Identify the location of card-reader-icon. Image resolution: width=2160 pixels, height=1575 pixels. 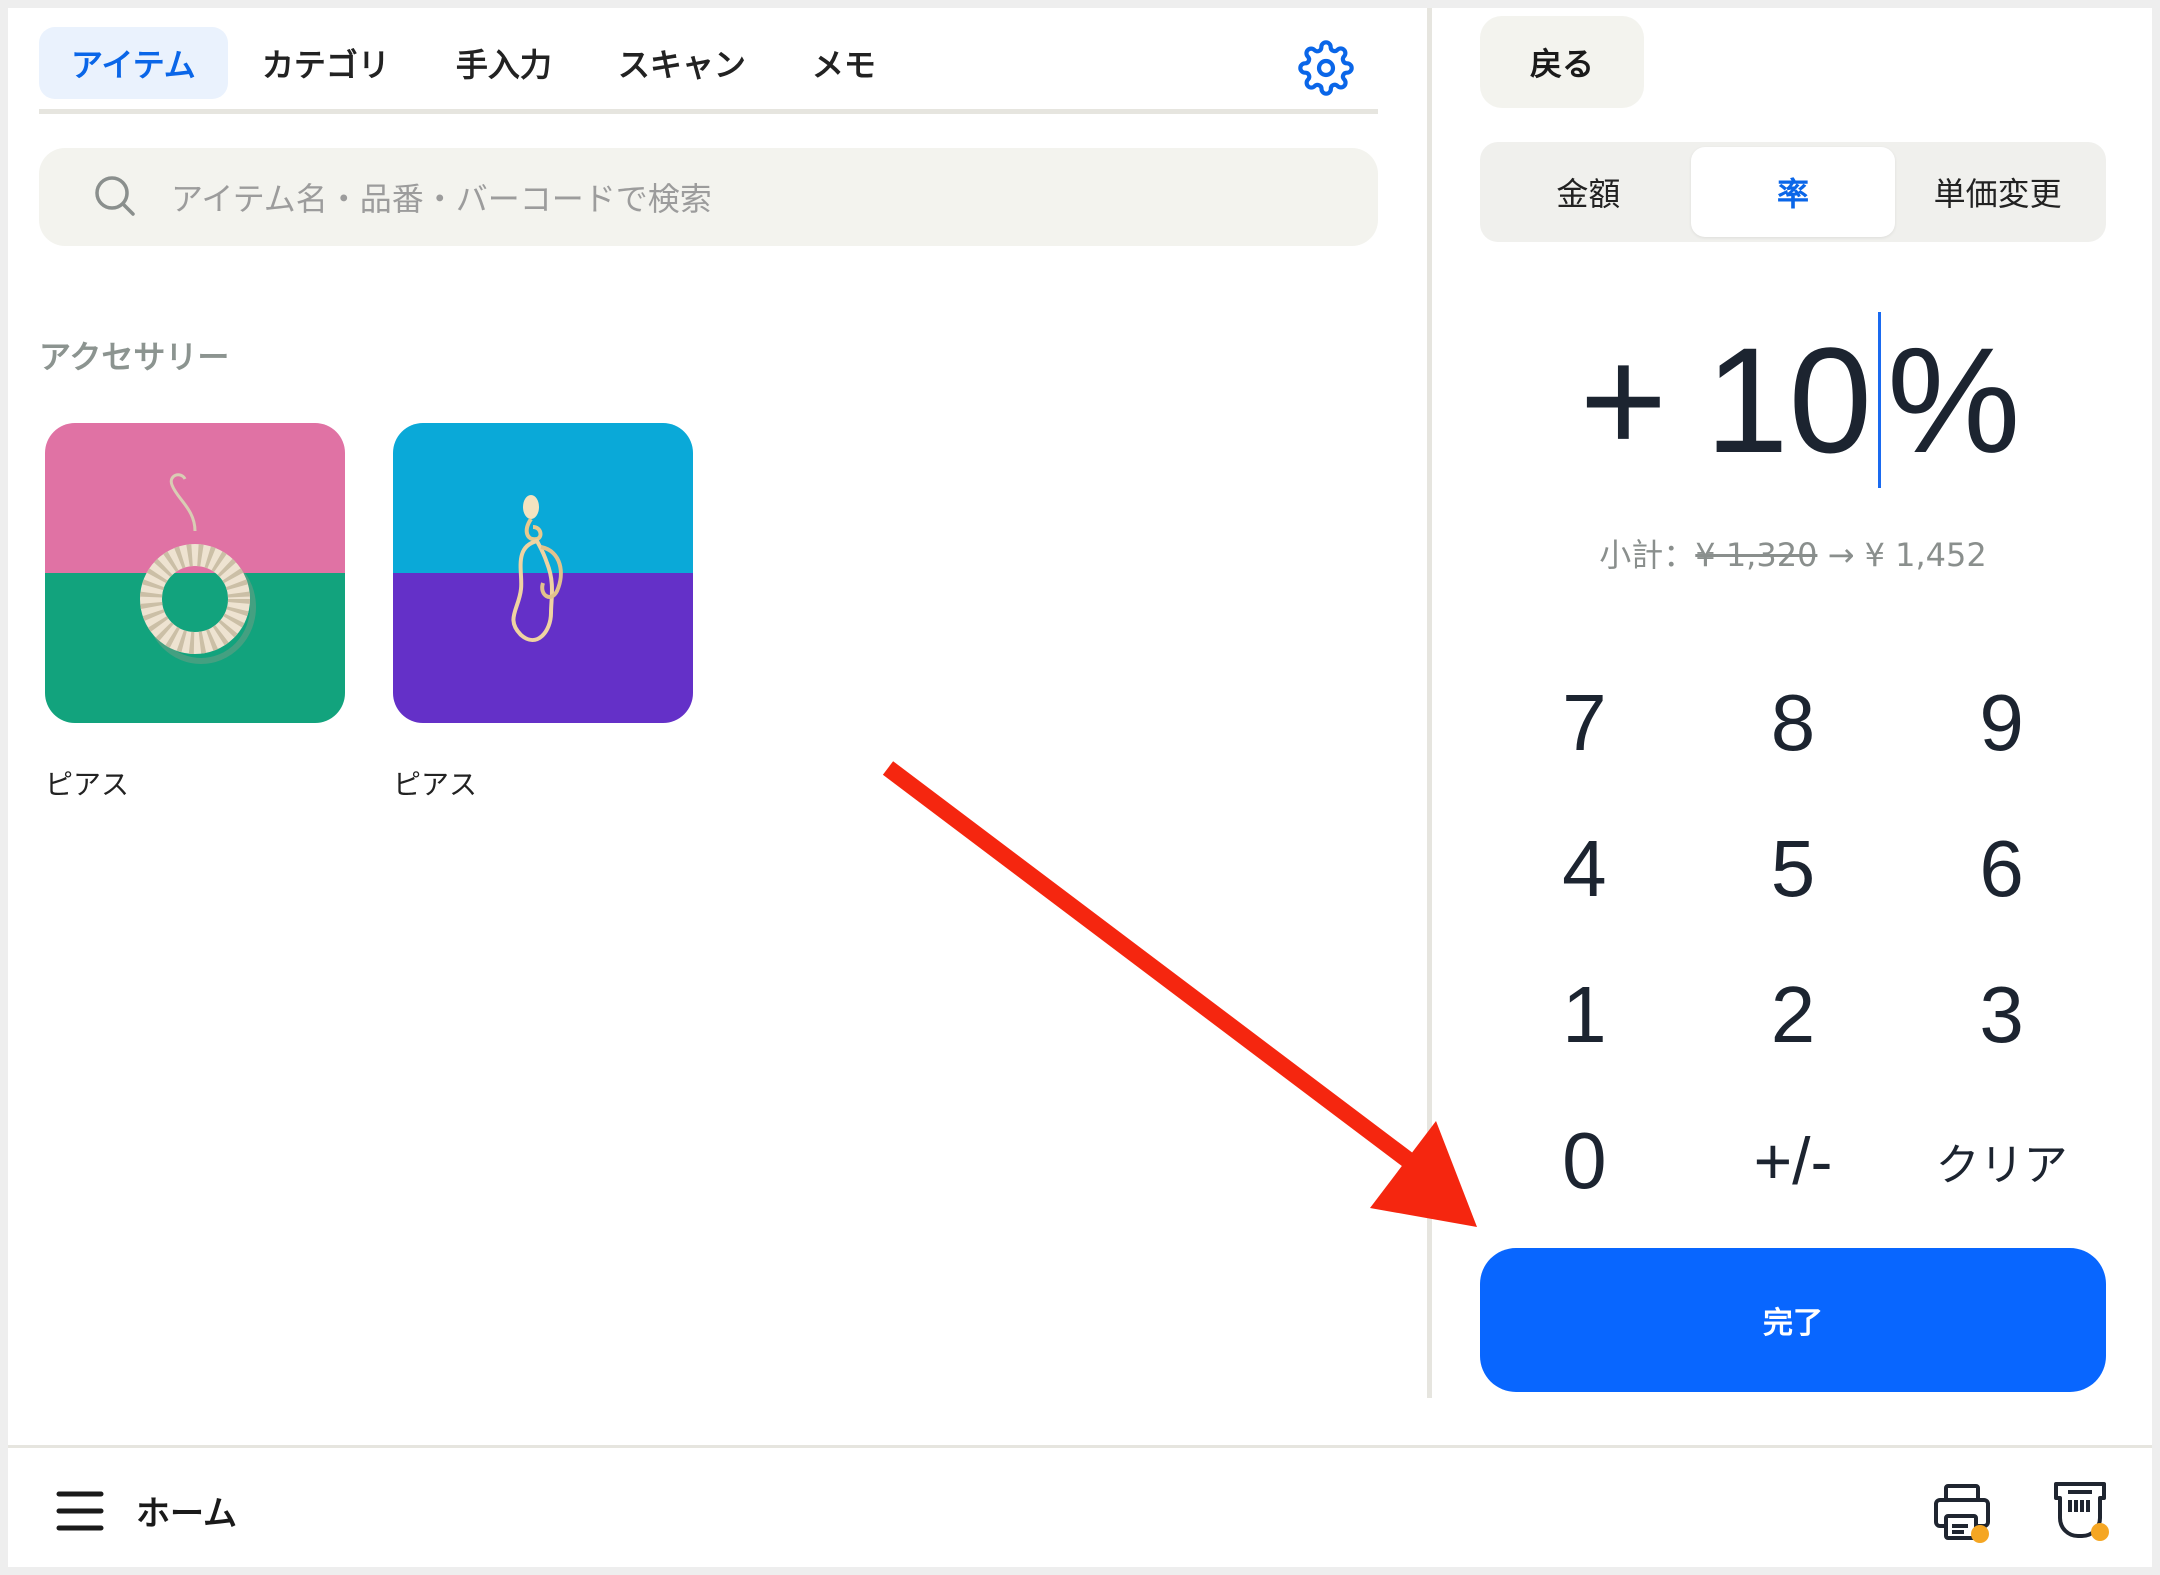
(2080, 1510).